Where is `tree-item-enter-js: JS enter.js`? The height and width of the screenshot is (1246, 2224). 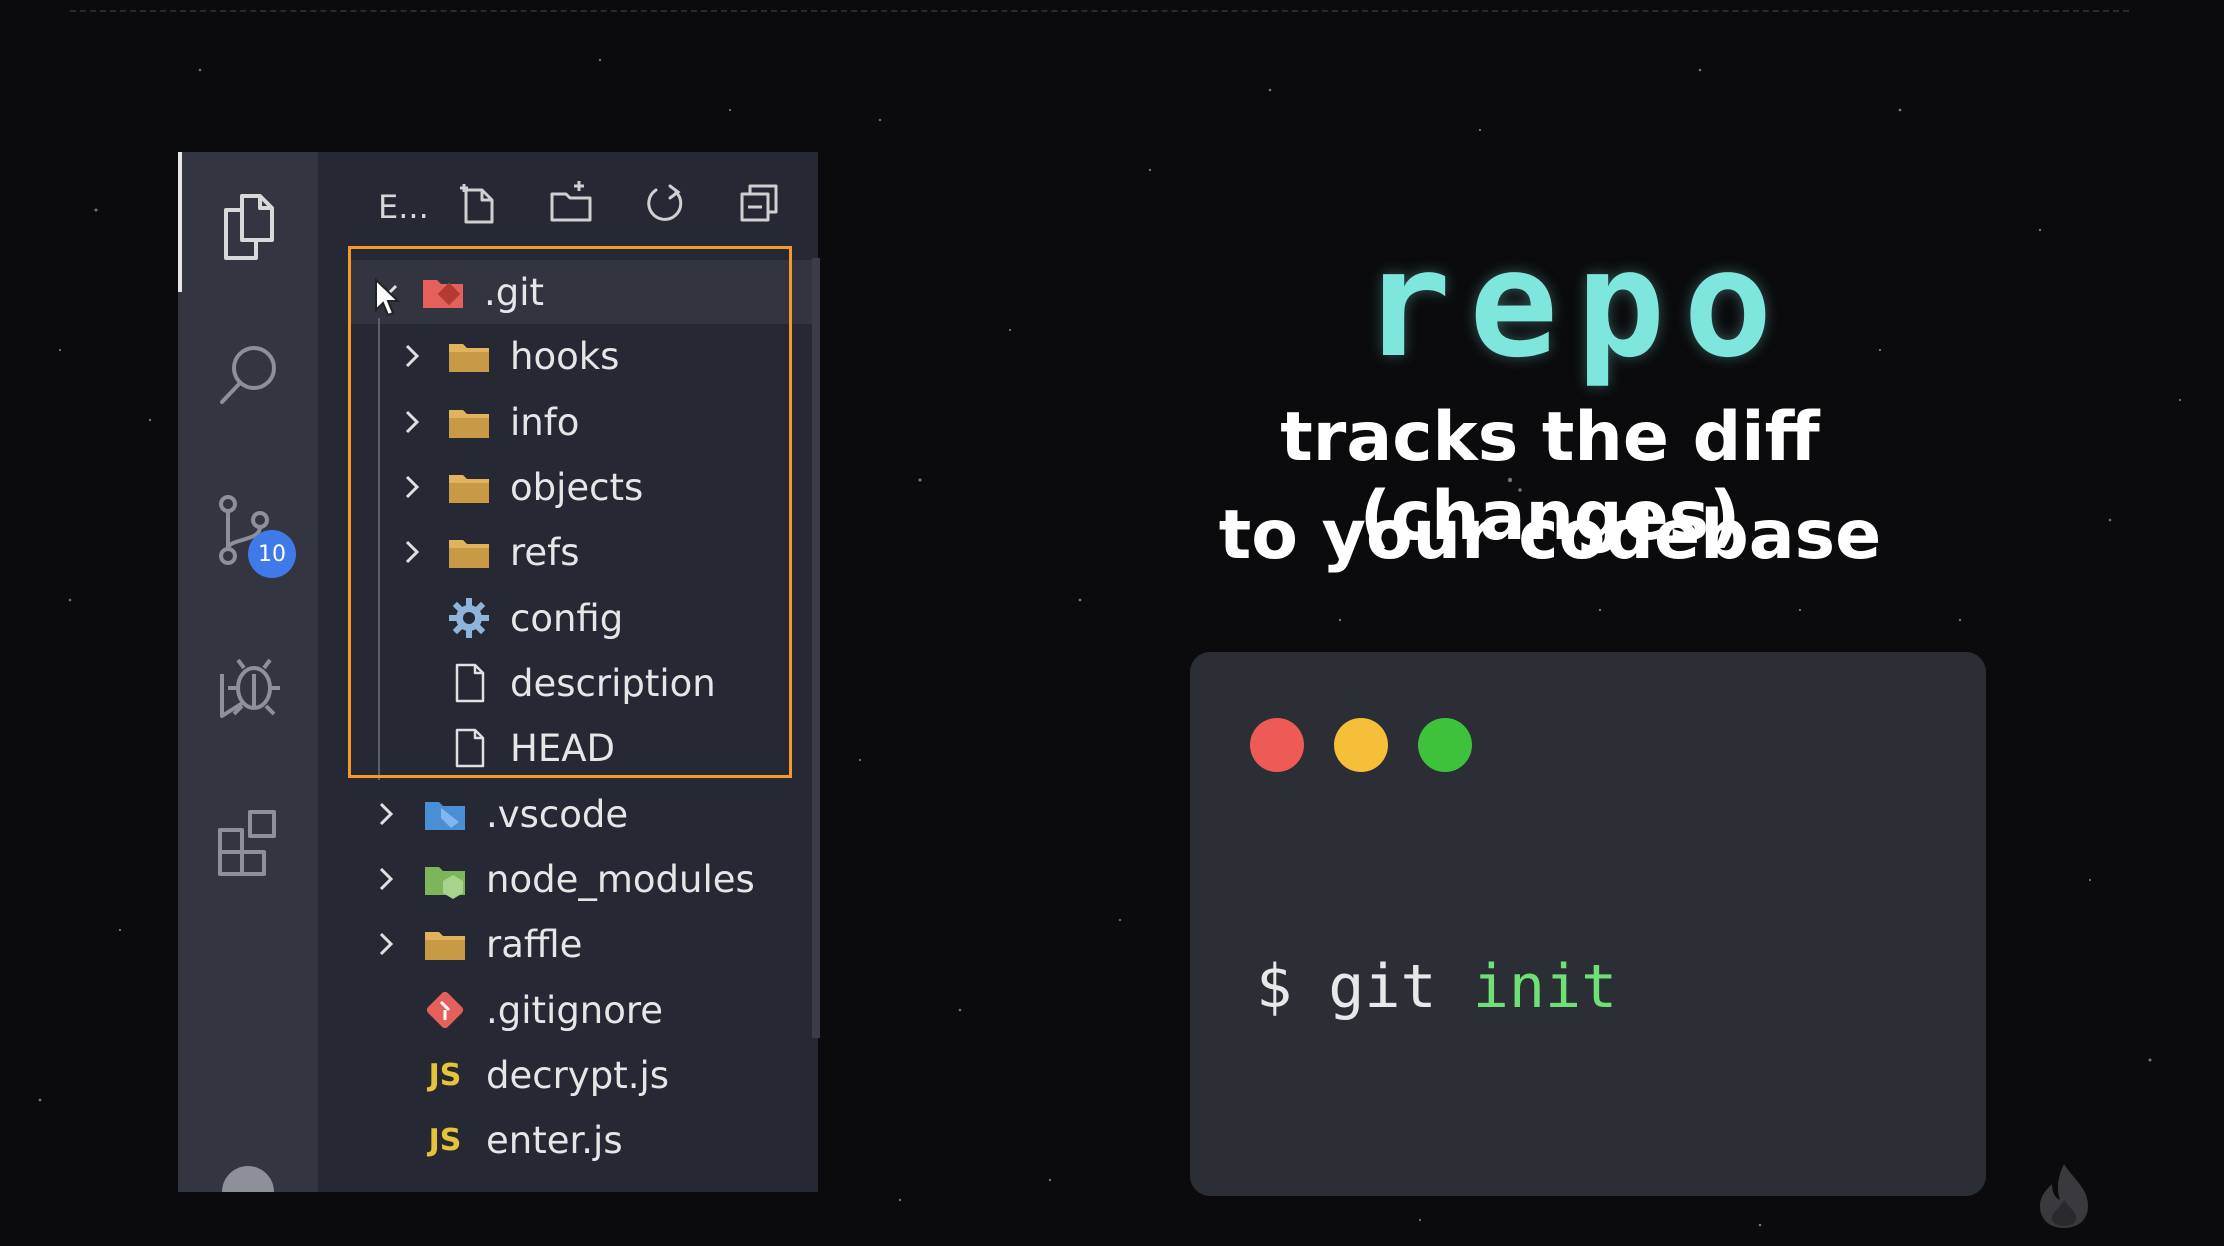 tree-item-enter-js: JS enter.js is located at coordinates (580, 1140).